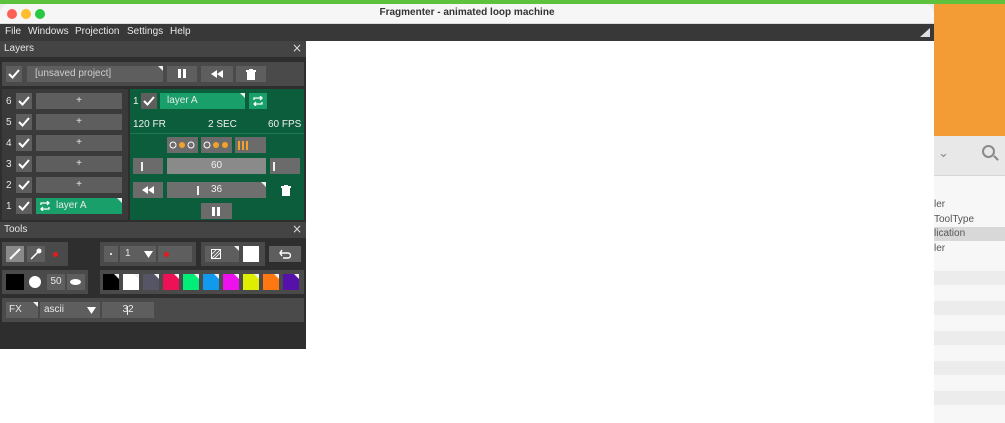  I want to click on range-end-handle, so click(285, 166).